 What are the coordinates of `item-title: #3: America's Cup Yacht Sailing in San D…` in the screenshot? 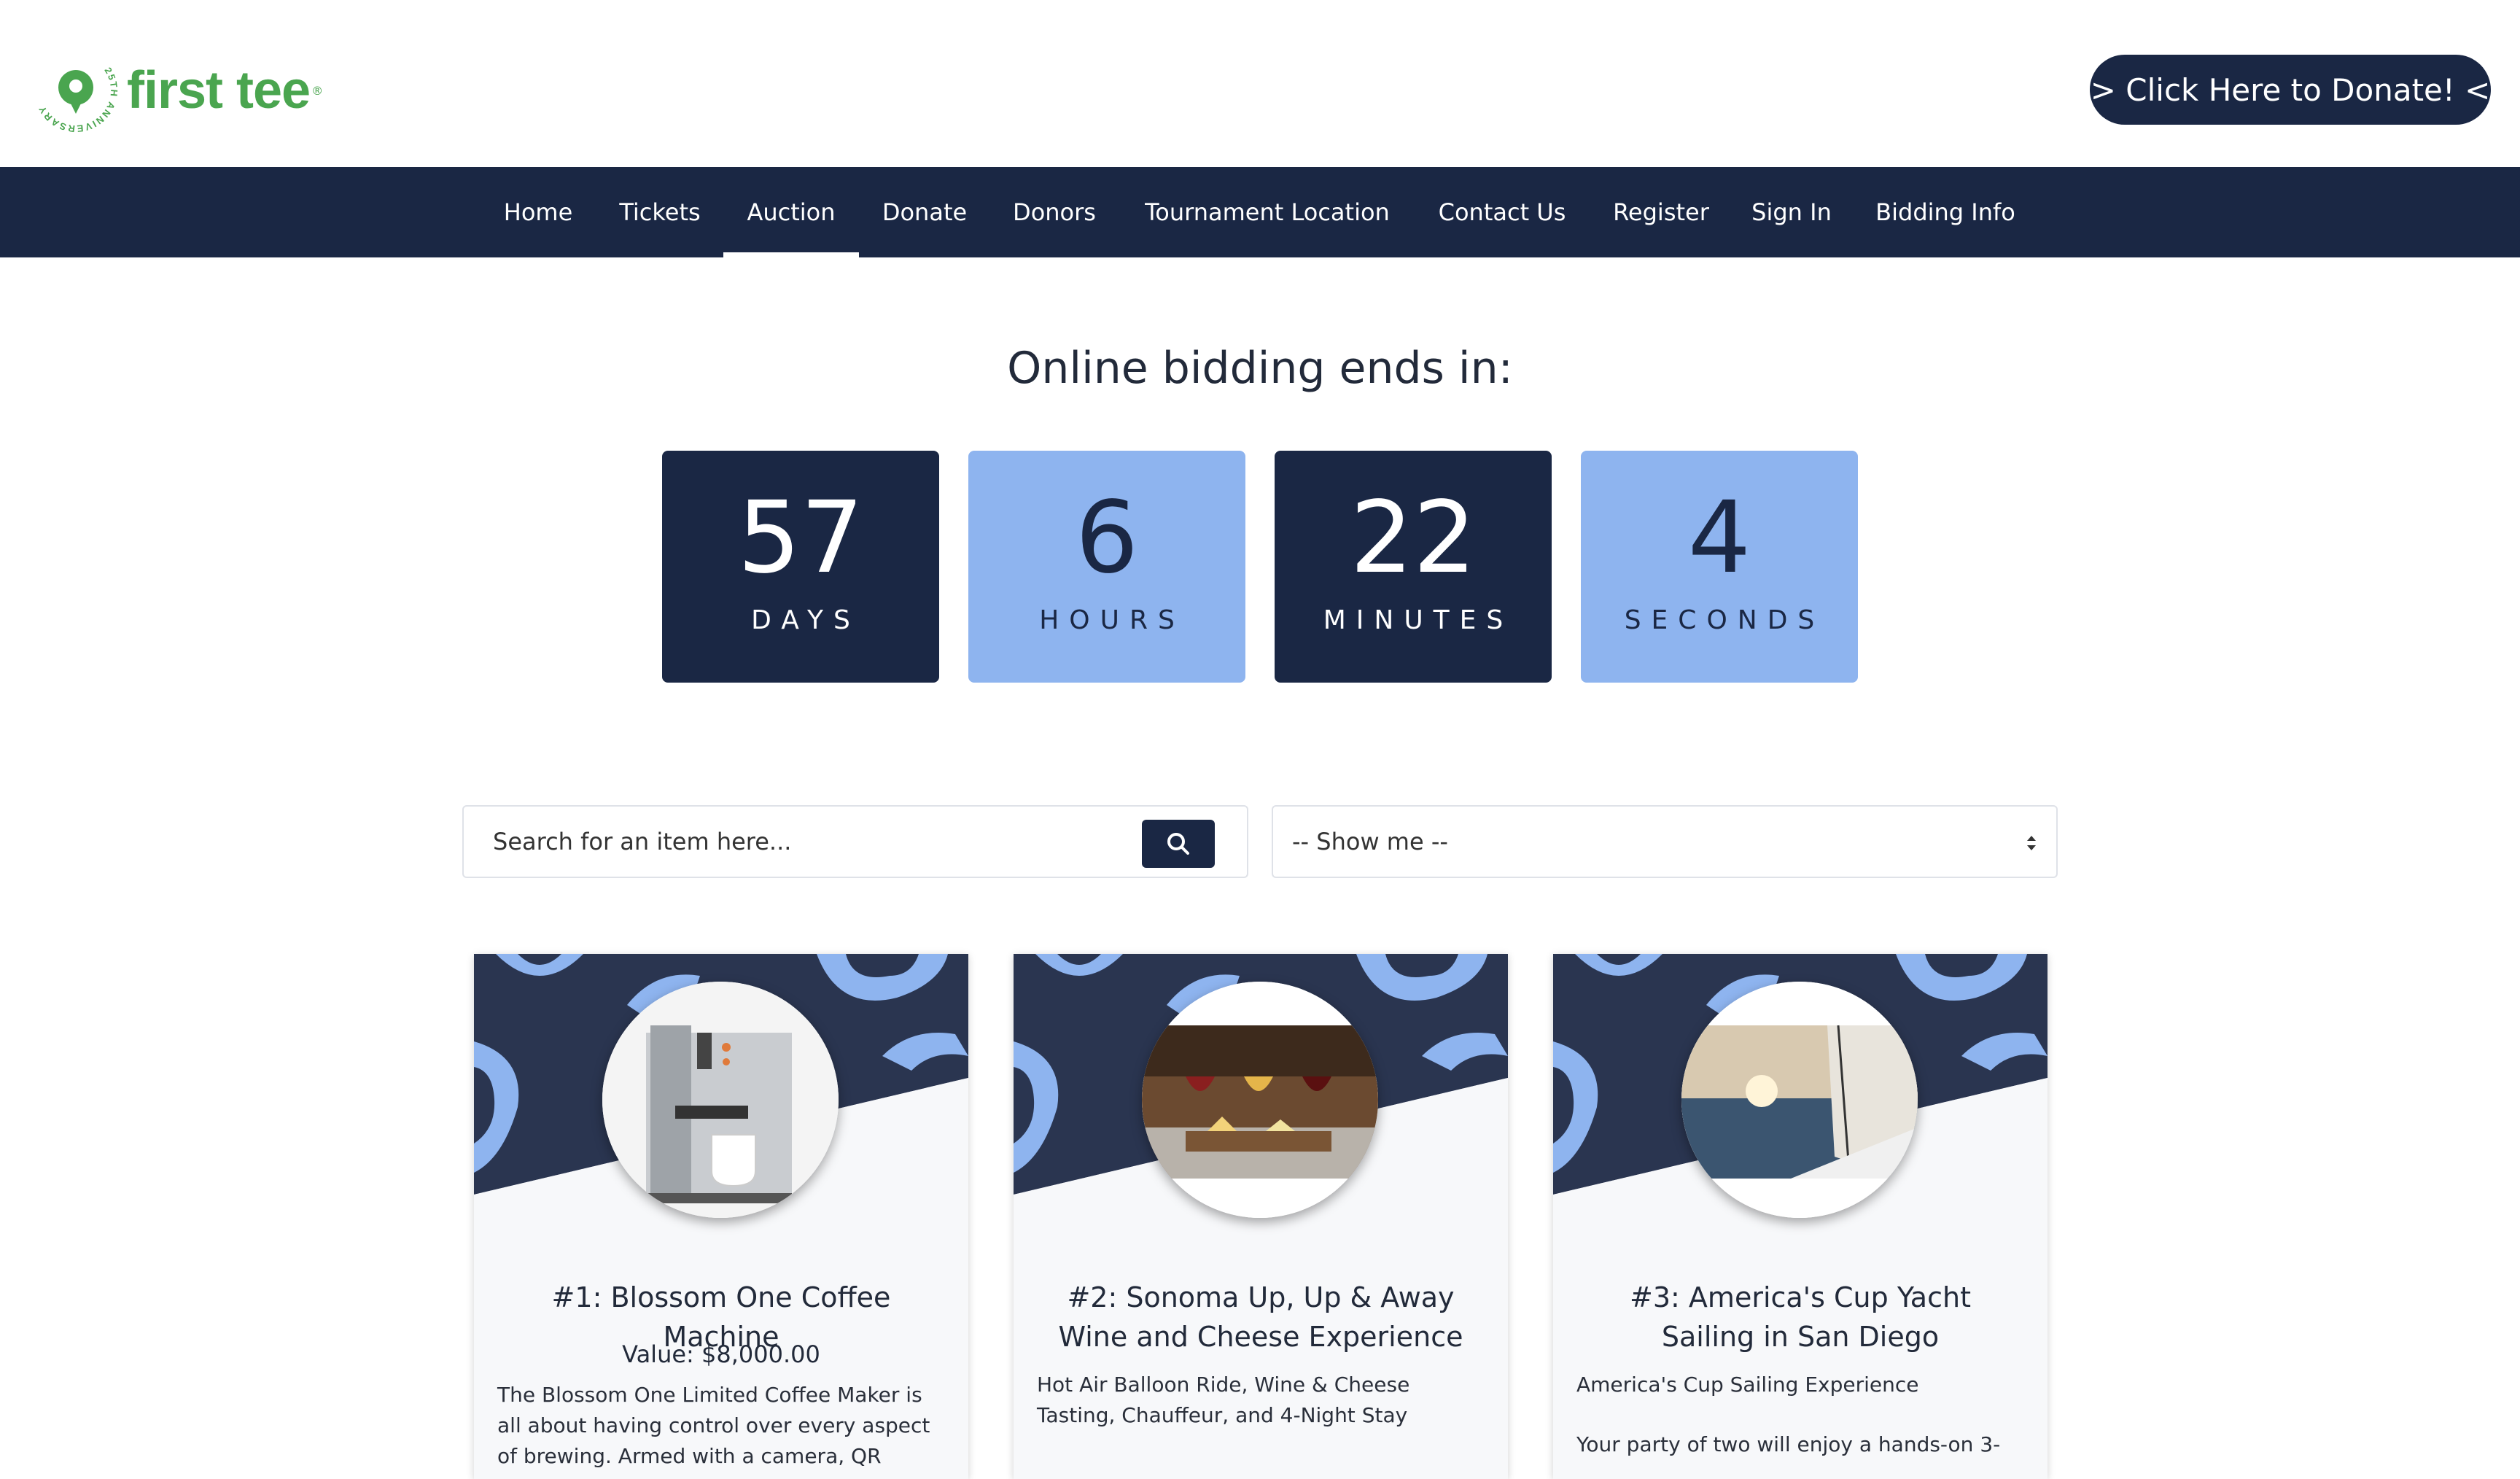 It's located at (1800, 1317).